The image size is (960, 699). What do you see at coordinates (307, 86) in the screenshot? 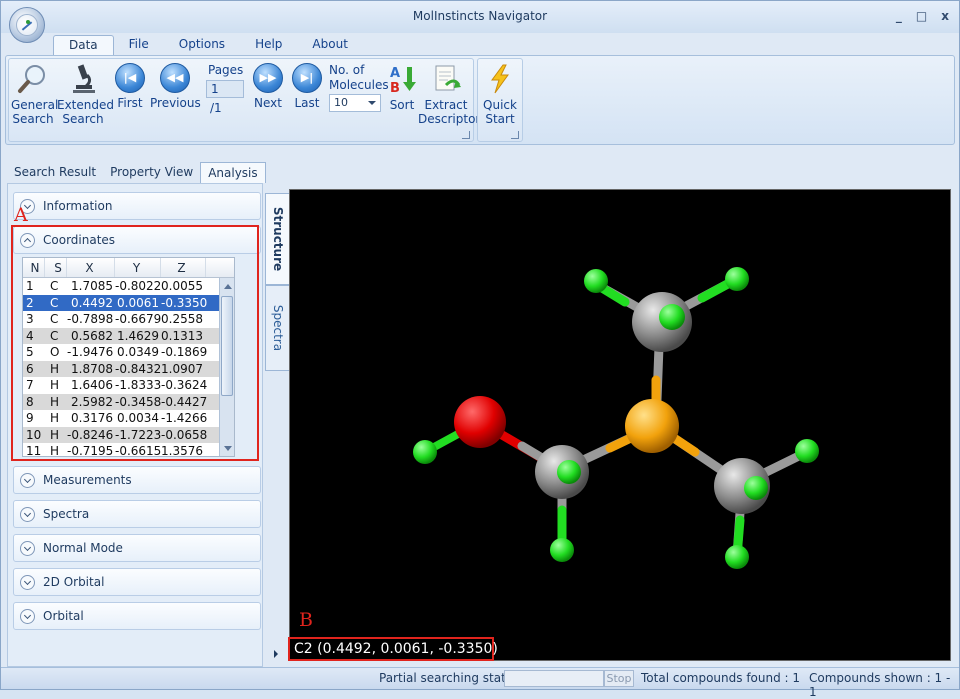
I see `last-button: ▶| Last` at bounding box center [307, 86].